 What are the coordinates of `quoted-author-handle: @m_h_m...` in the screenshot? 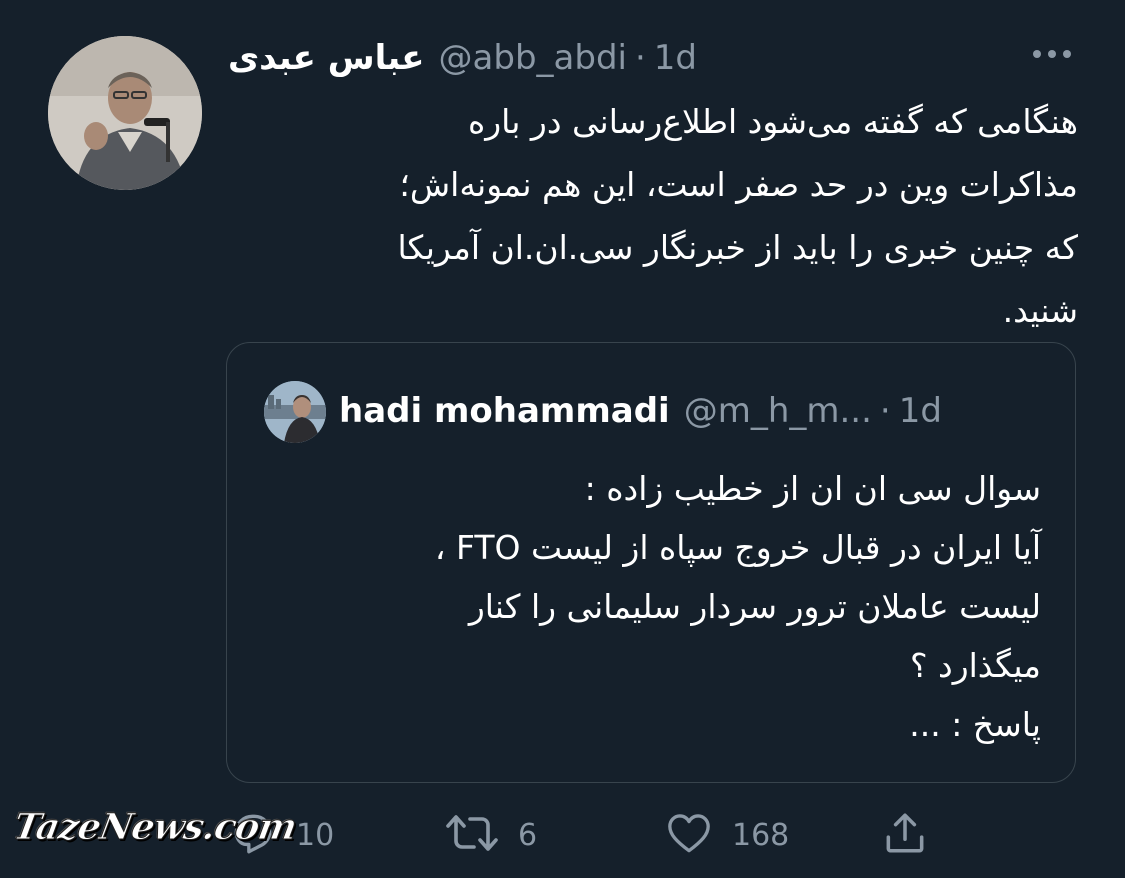 It's located at (778, 411).